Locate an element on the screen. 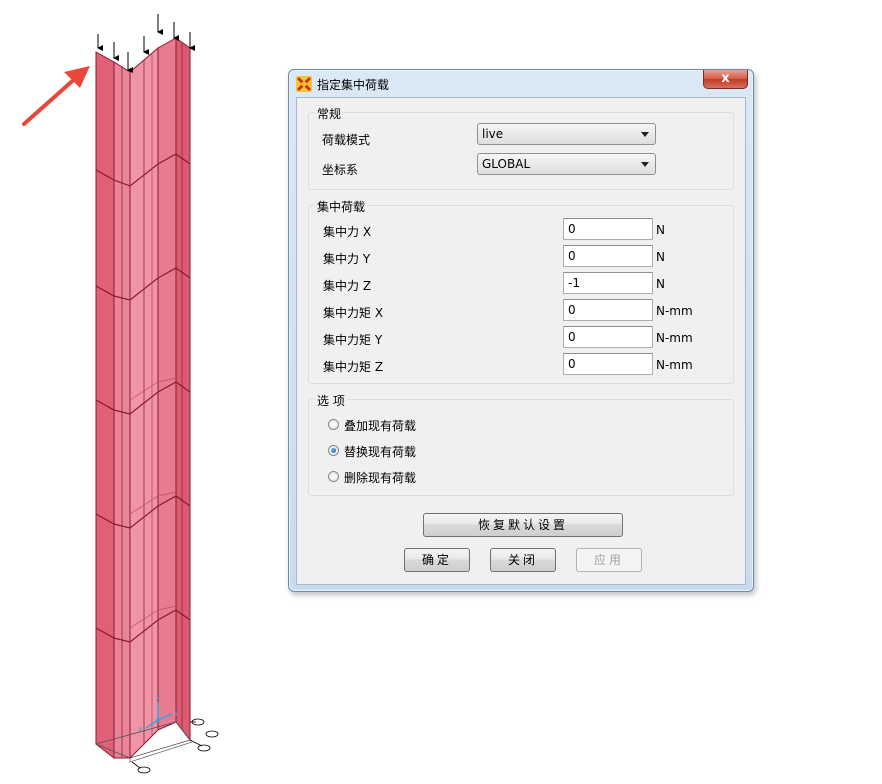 The height and width of the screenshot is (784, 882). load-mode-value: live is located at coordinates (493, 134).